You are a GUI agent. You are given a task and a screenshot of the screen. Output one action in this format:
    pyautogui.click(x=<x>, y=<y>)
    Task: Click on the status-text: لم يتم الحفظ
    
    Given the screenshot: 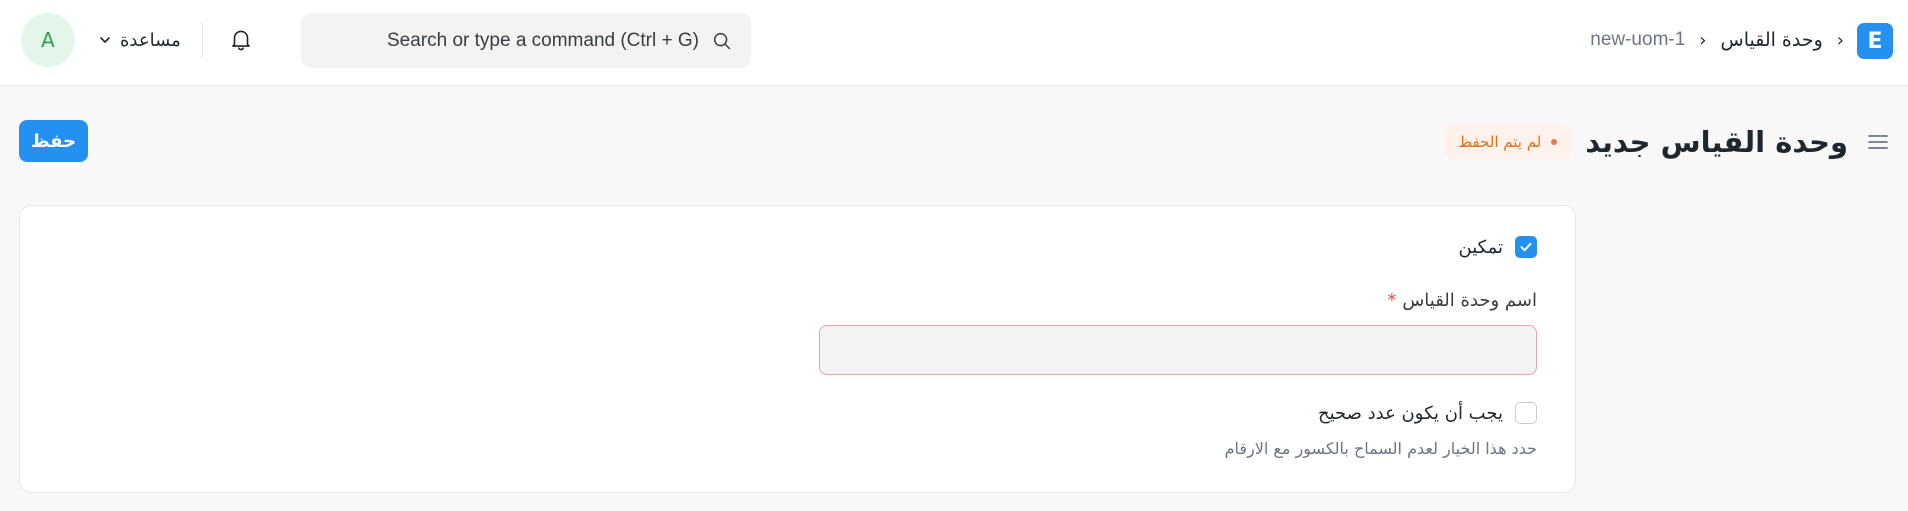 What is the action you would take?
    pyautogui.click(x=1500, y=142)
    